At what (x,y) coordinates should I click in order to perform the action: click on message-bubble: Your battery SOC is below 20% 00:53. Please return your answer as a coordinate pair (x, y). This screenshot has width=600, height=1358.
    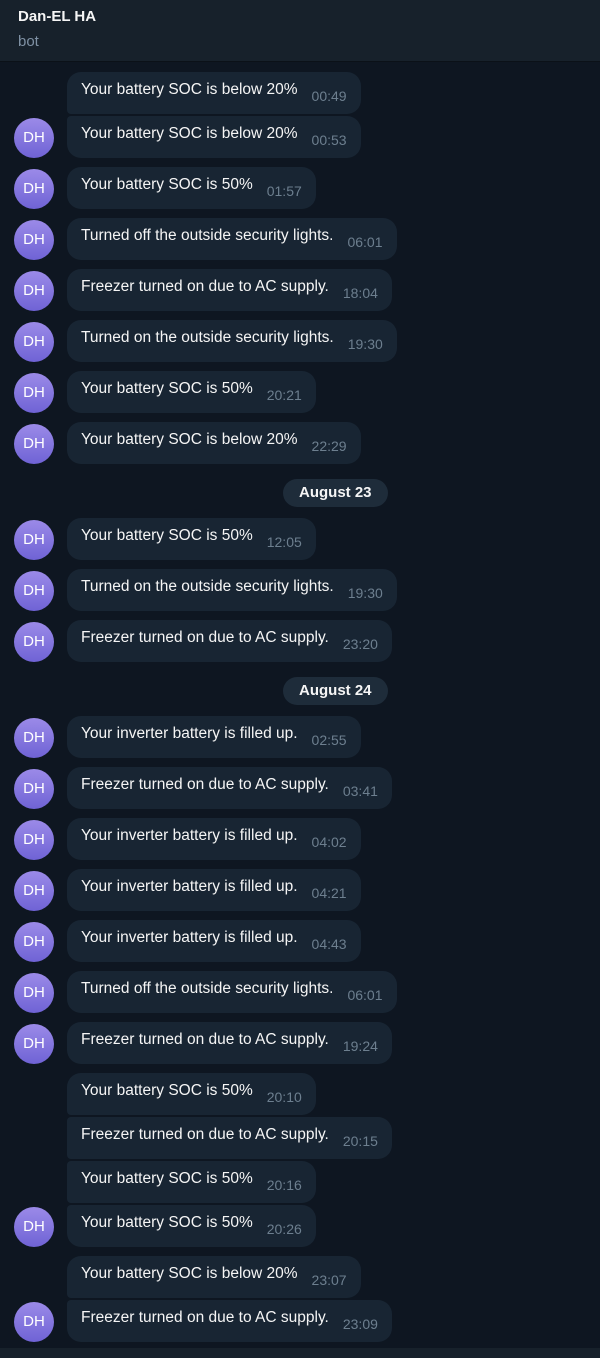
    Looking at the image, I should click on (214, 137).